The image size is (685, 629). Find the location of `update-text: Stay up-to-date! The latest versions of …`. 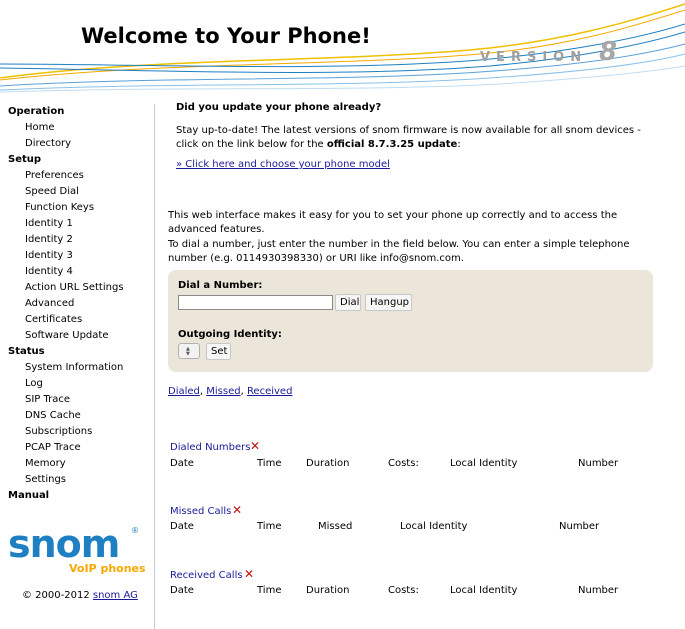

update-text: Stay up-to-date! The latest versions of … is located at coordinates (411, 138).